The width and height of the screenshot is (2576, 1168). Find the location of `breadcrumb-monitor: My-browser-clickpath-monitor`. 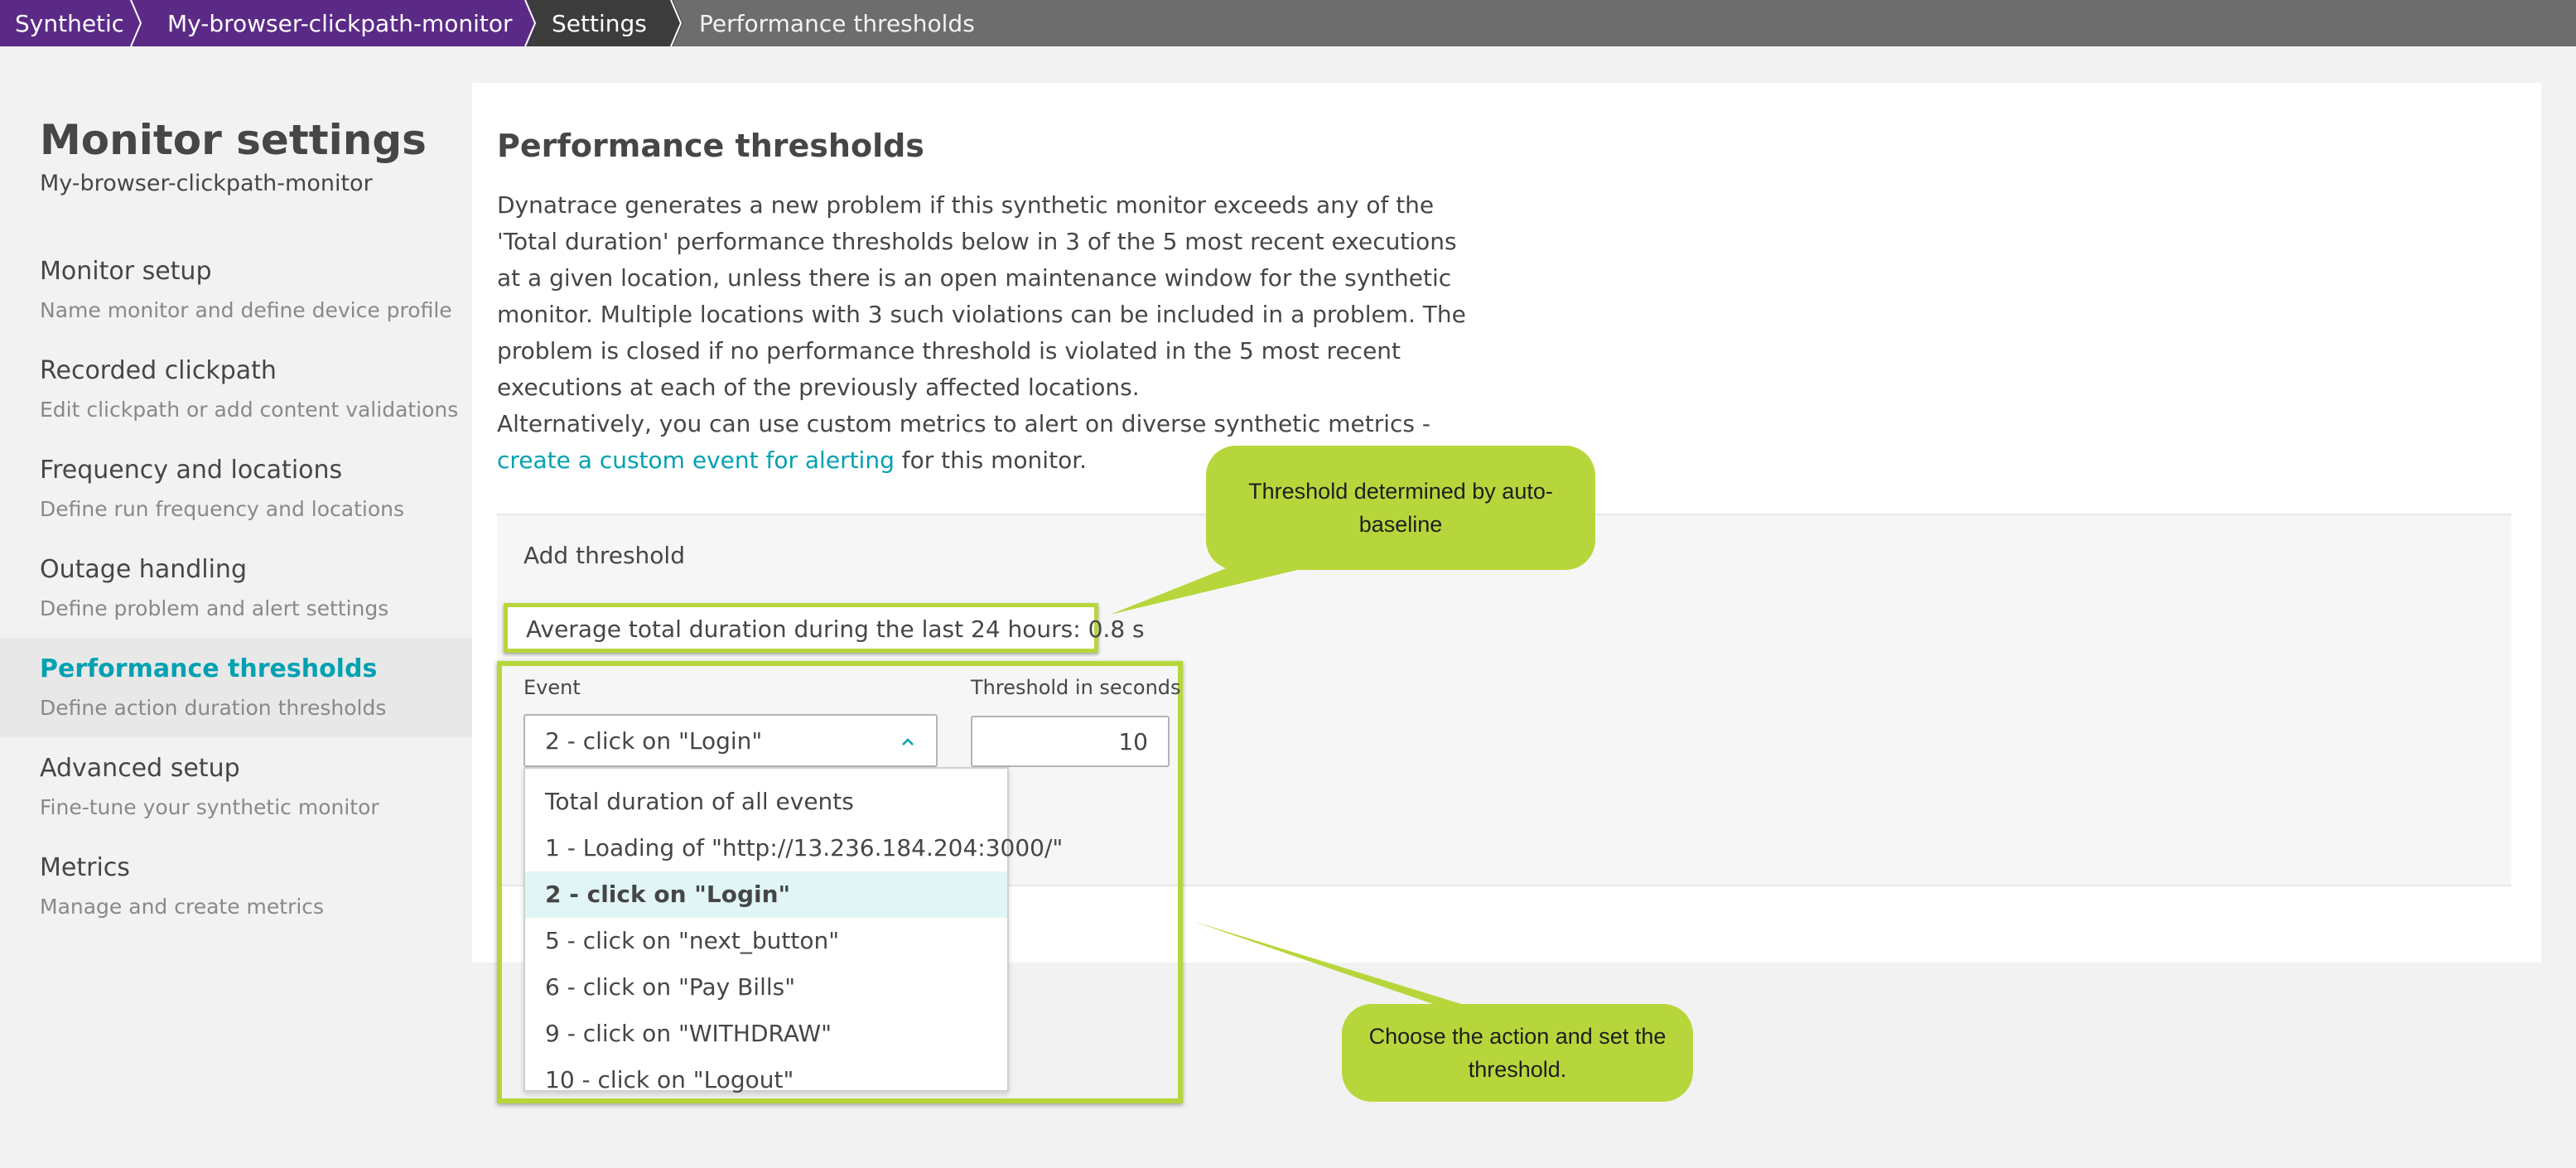

breadcrumb-monitor: My-browser-clickpath-monitor is located at coordinates (330, 23).